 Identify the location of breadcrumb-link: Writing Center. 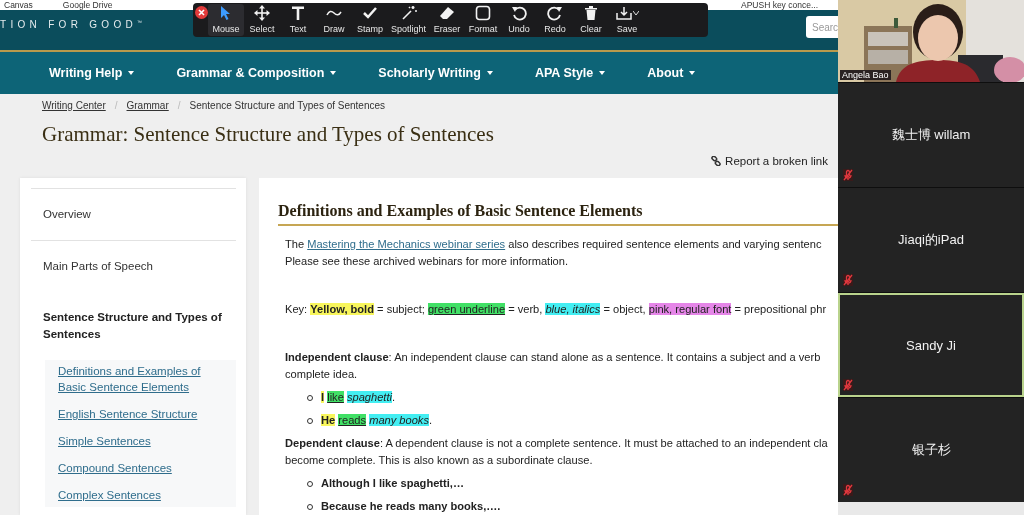
(74, 106).